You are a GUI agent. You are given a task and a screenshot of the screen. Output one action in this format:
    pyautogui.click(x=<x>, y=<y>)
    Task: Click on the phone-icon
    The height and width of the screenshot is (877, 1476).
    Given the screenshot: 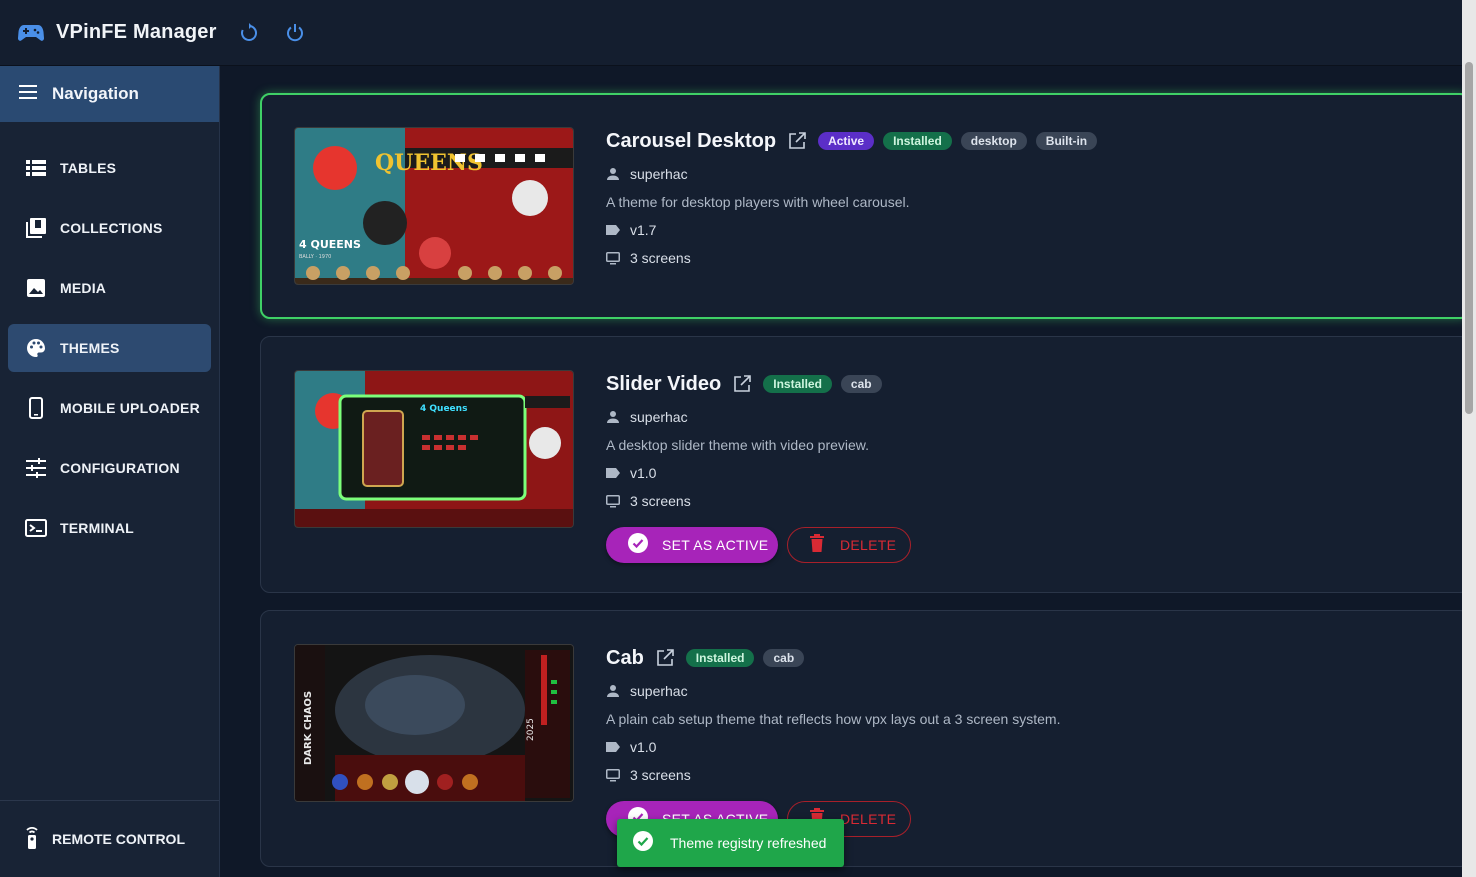 What is the action you would take?
    pyautogui.click(x=36, y=408)
    